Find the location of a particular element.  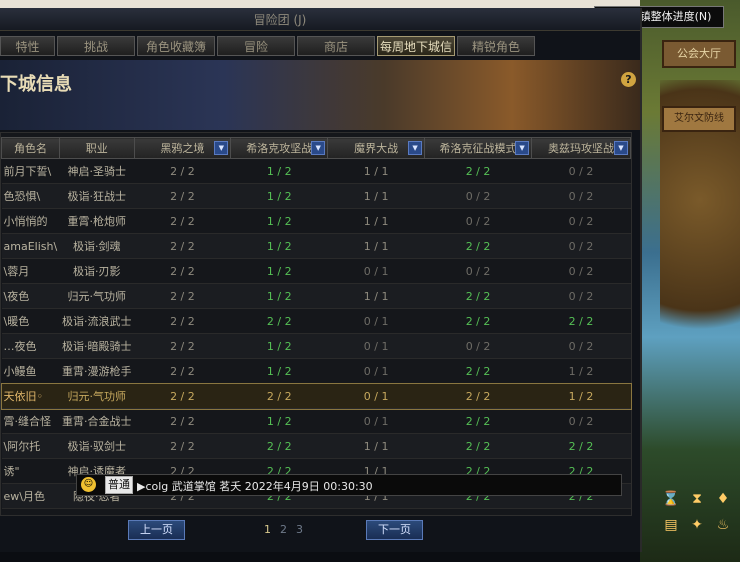

column-header-6: 希洛克征战模式 ▼ is located at coordinates (478, 148).